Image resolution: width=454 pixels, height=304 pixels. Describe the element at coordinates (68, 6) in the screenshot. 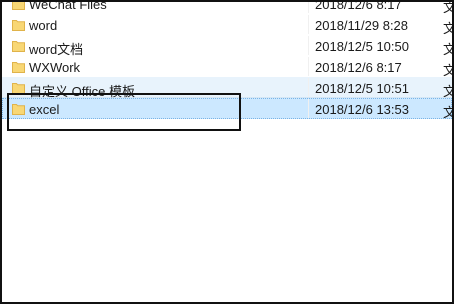

I see `file-name: WeChat Files` at that location.